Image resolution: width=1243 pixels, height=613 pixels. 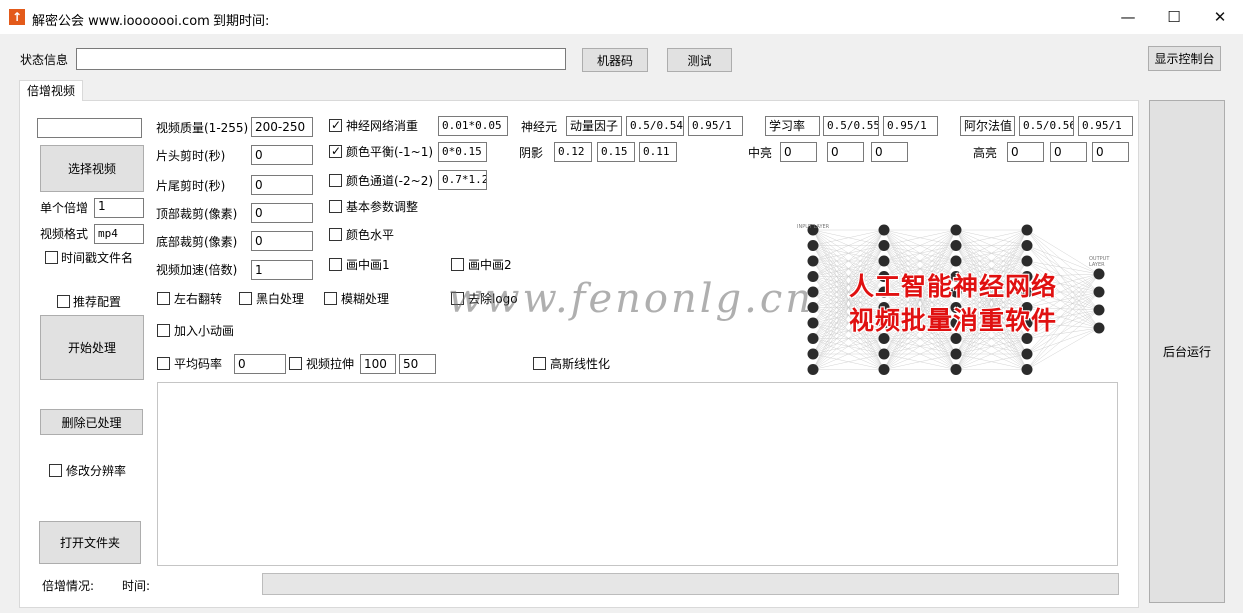 I want to click on close-icon: ✕, so click(x=1220, y=17).